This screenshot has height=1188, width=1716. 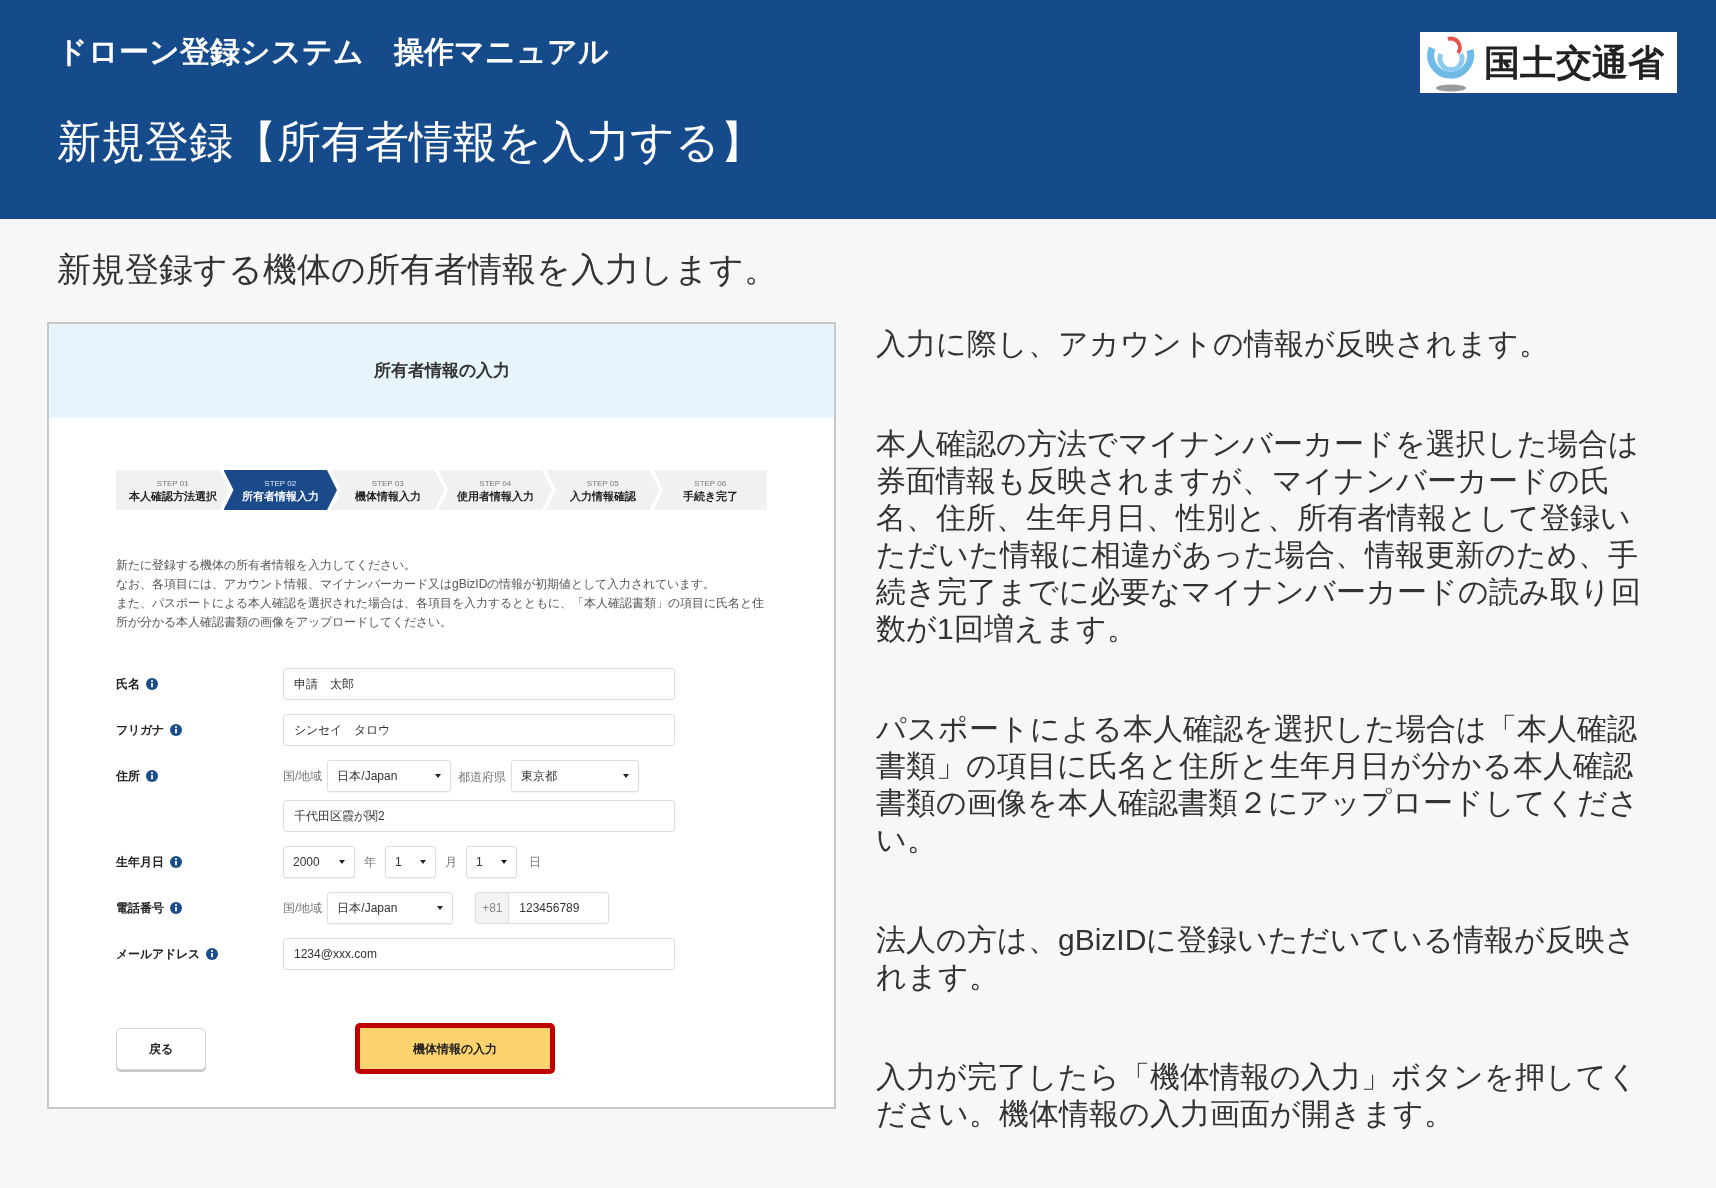 What do you see at coordinates (1574, 62) in the screenshot?
I see `ministry-name: 国土交通省` at bounding box center [1574, 62].